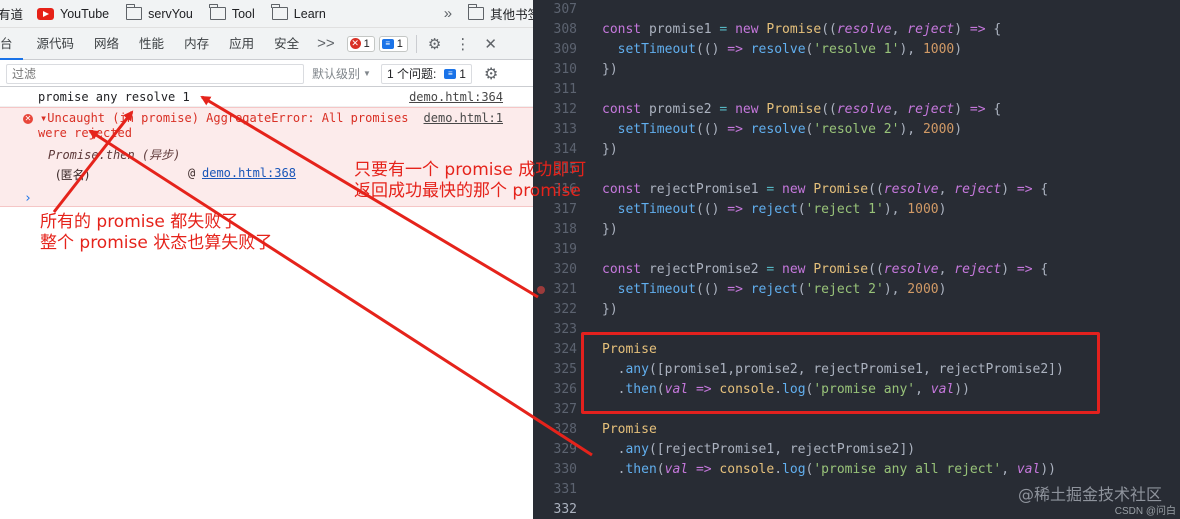  I want to click on issues-count: 1, so click(462, 73).